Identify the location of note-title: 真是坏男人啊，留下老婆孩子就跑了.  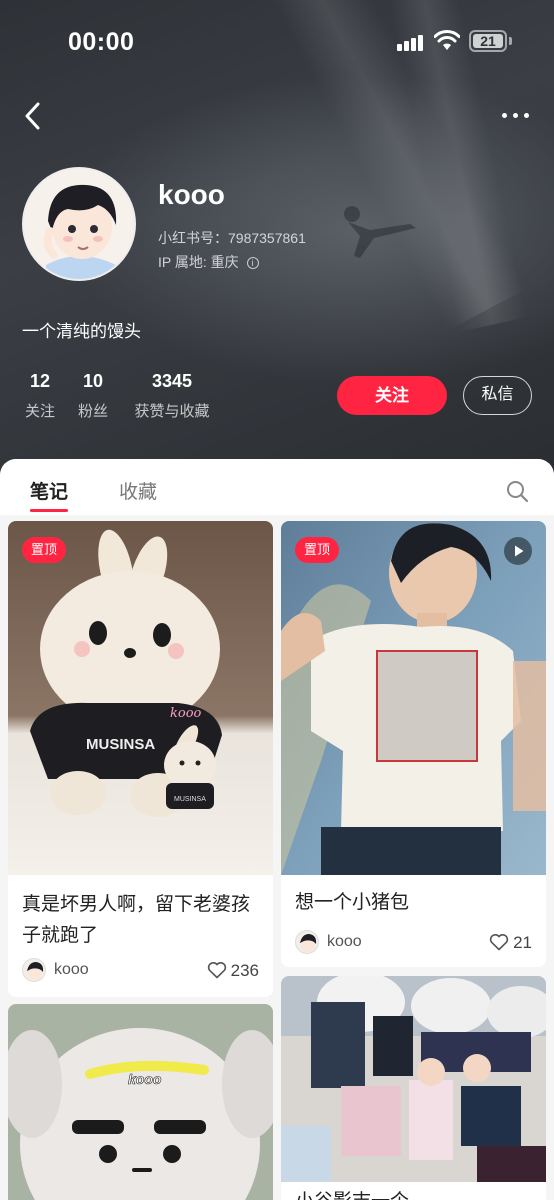
(136, 920).